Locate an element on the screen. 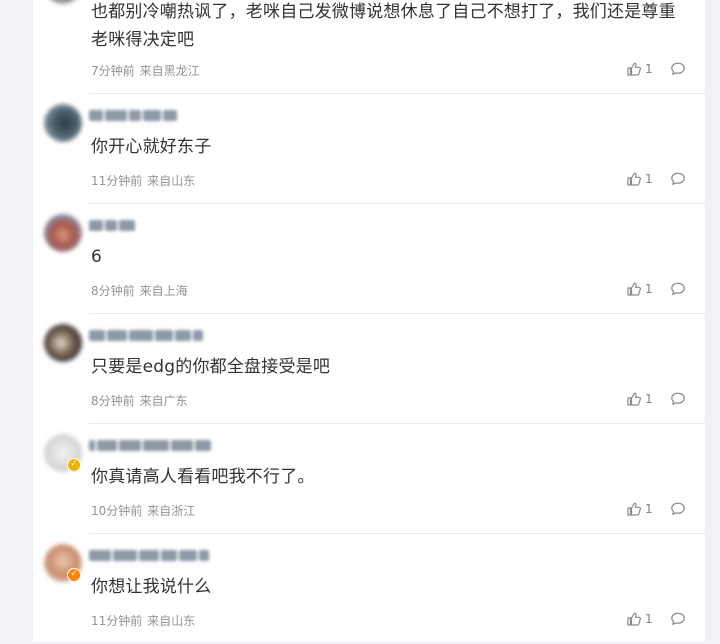  comment-location: 来自黑龙江 is located at coordinates (169, 71).